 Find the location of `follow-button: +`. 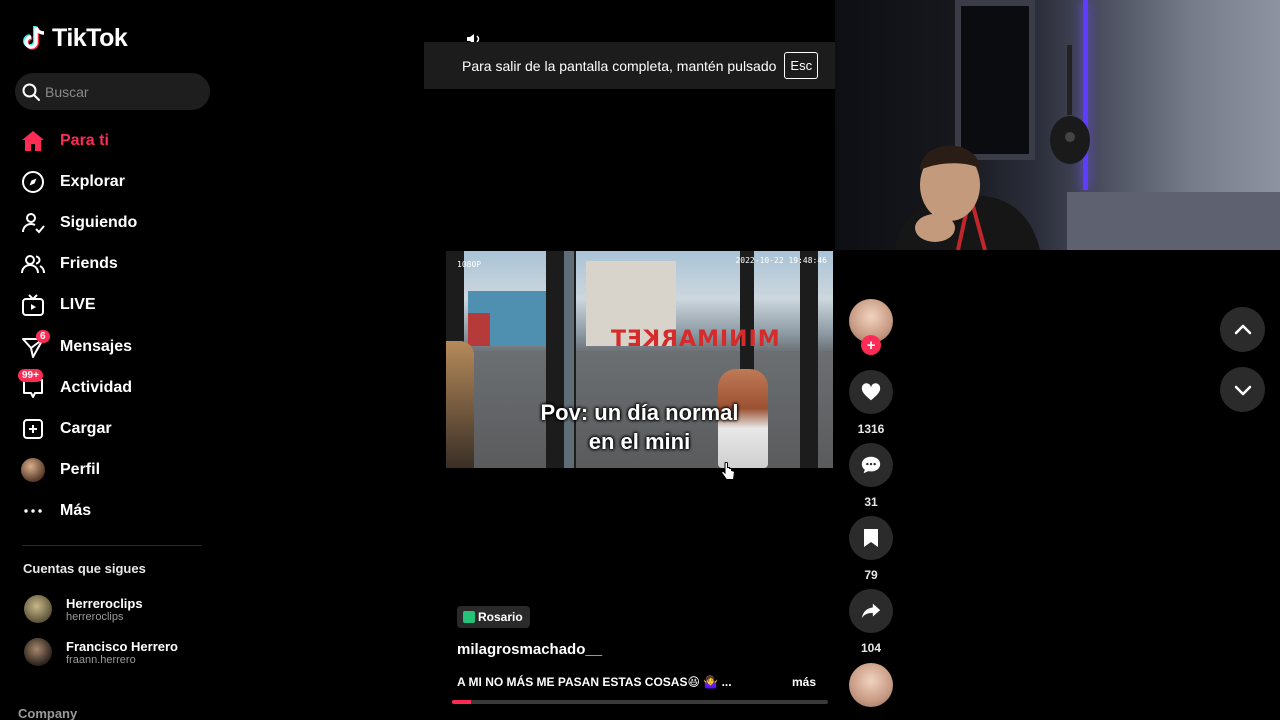

follow-button: + is located at coordinates (871, 345).